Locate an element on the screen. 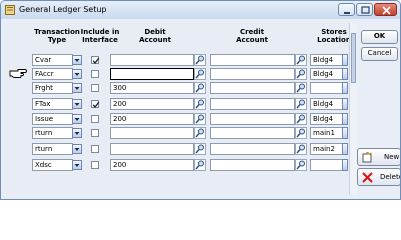  stores-location-field: main2 is located at coordinates (326, 149).